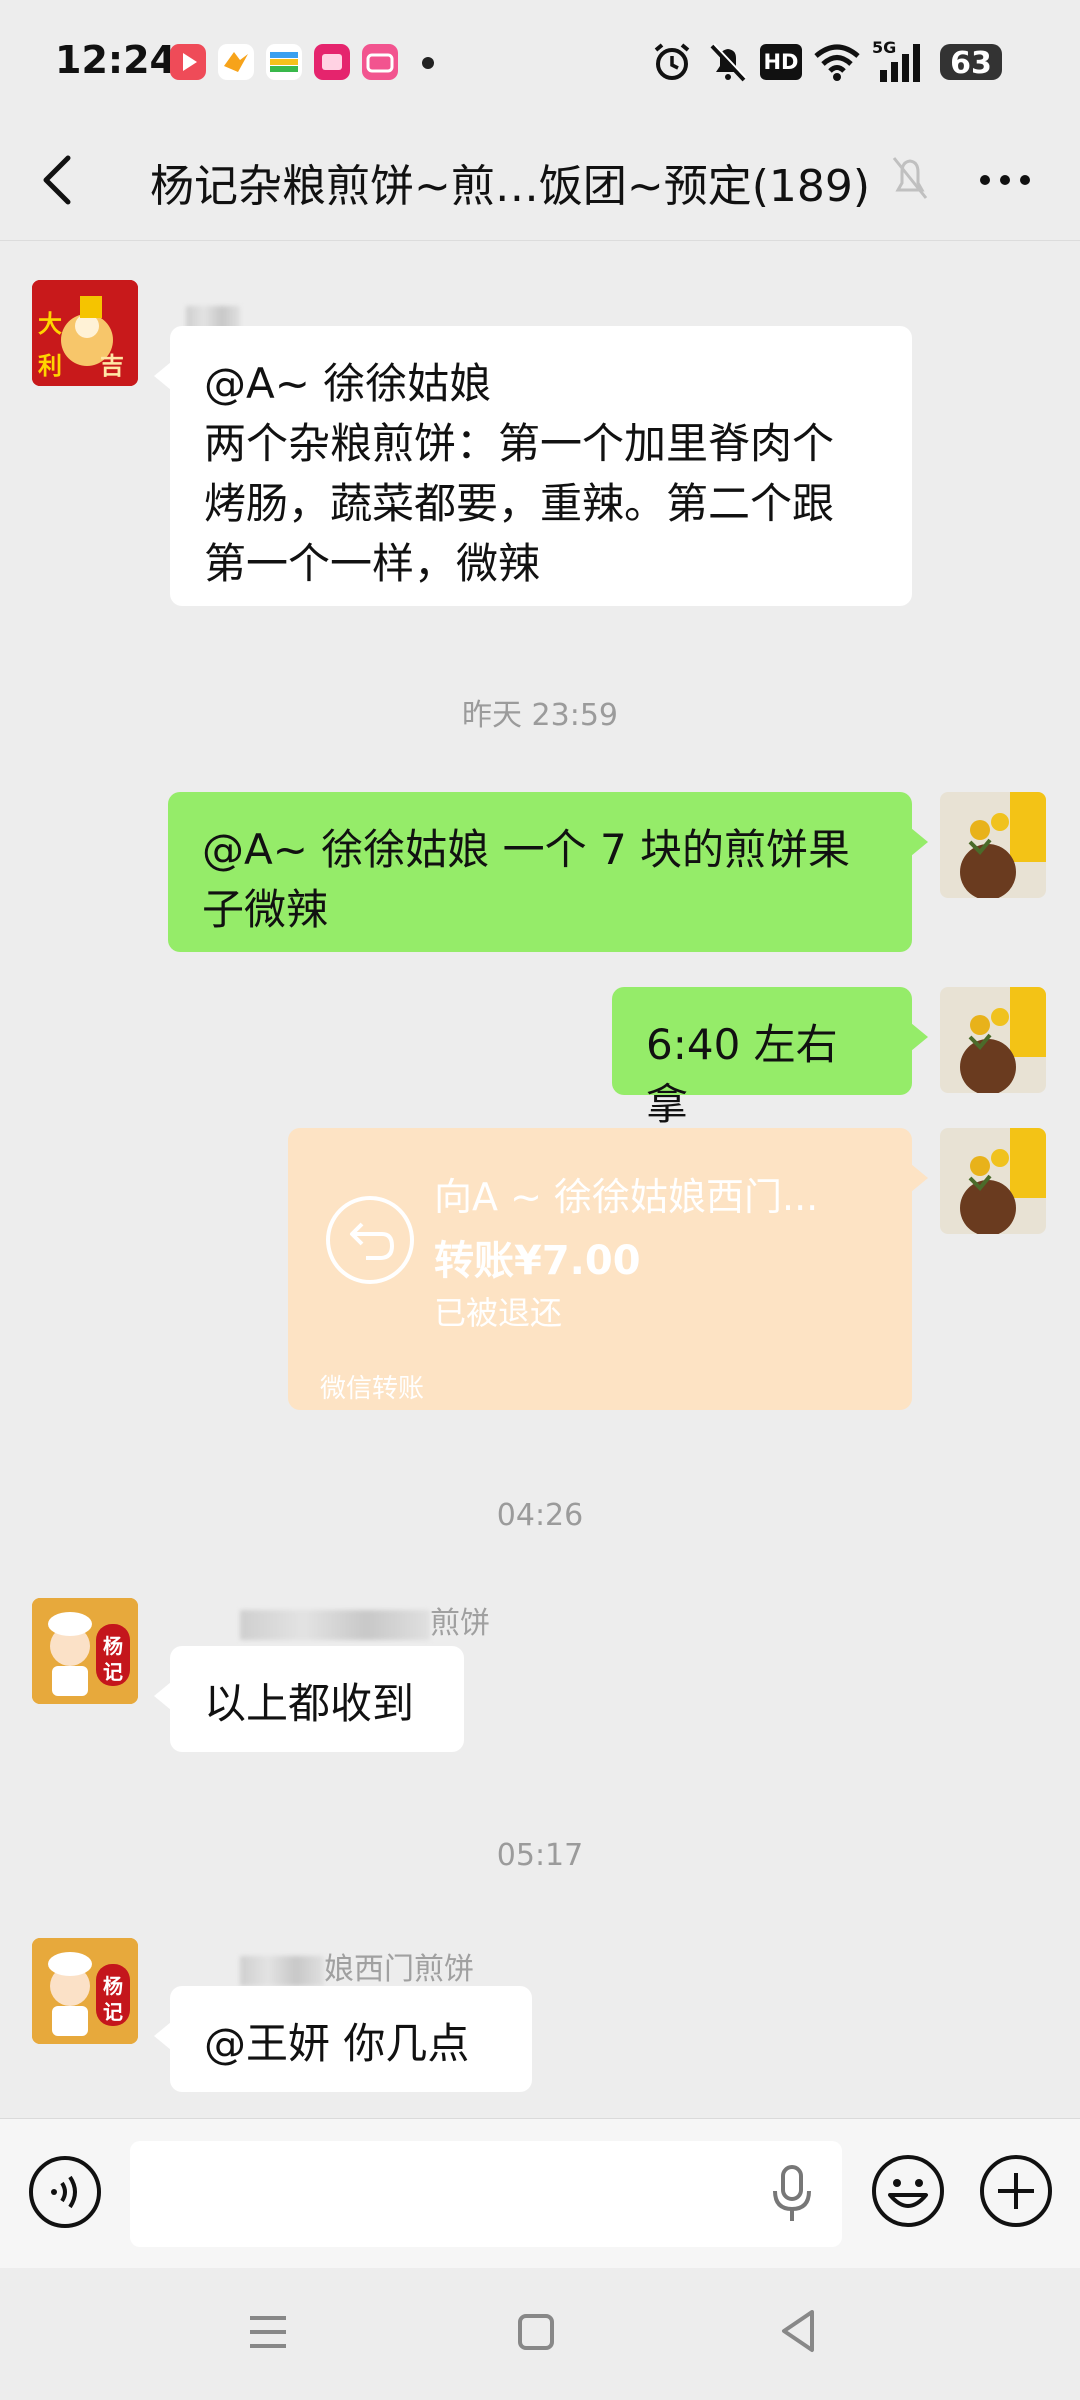  Describe the element at coordinates (672, 61) in the screenshot. I see `alarm-icon` at that location.